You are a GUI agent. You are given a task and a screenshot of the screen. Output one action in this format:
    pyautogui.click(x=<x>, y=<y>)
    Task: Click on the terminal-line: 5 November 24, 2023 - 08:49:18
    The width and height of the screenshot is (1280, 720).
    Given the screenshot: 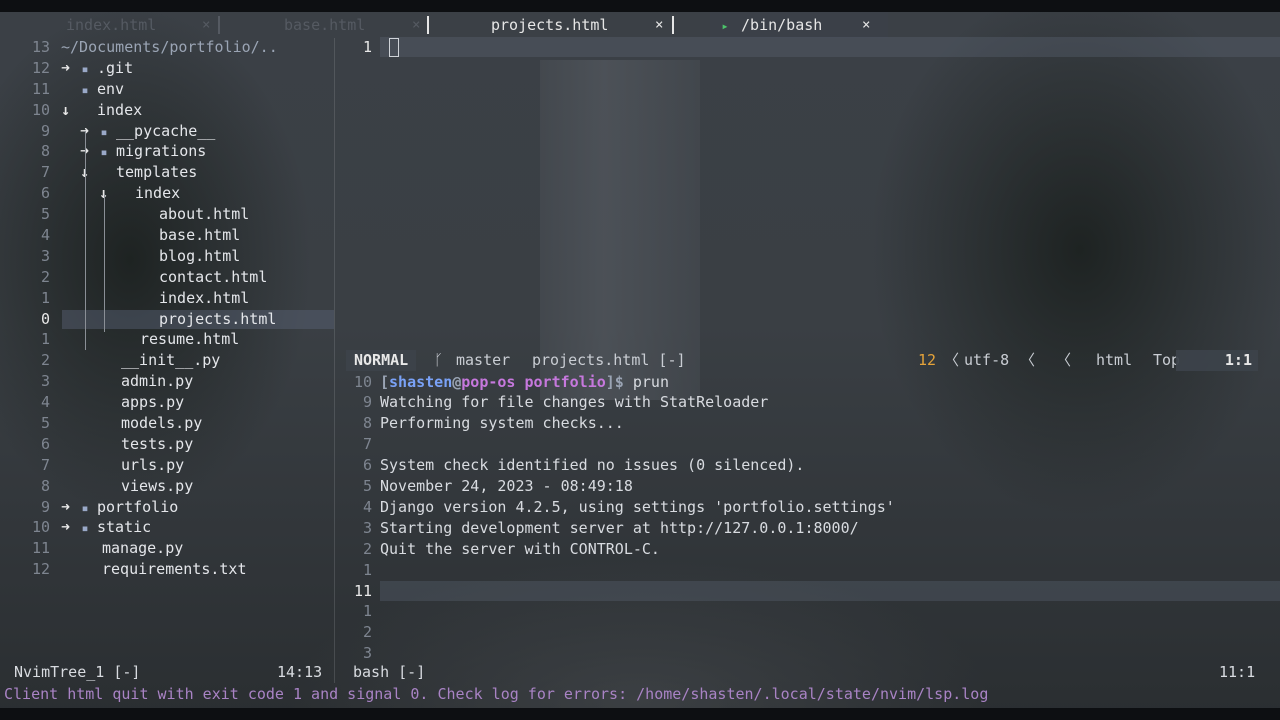 What is the action you would take?
    pyautogui.click(x=486, y=486)
    